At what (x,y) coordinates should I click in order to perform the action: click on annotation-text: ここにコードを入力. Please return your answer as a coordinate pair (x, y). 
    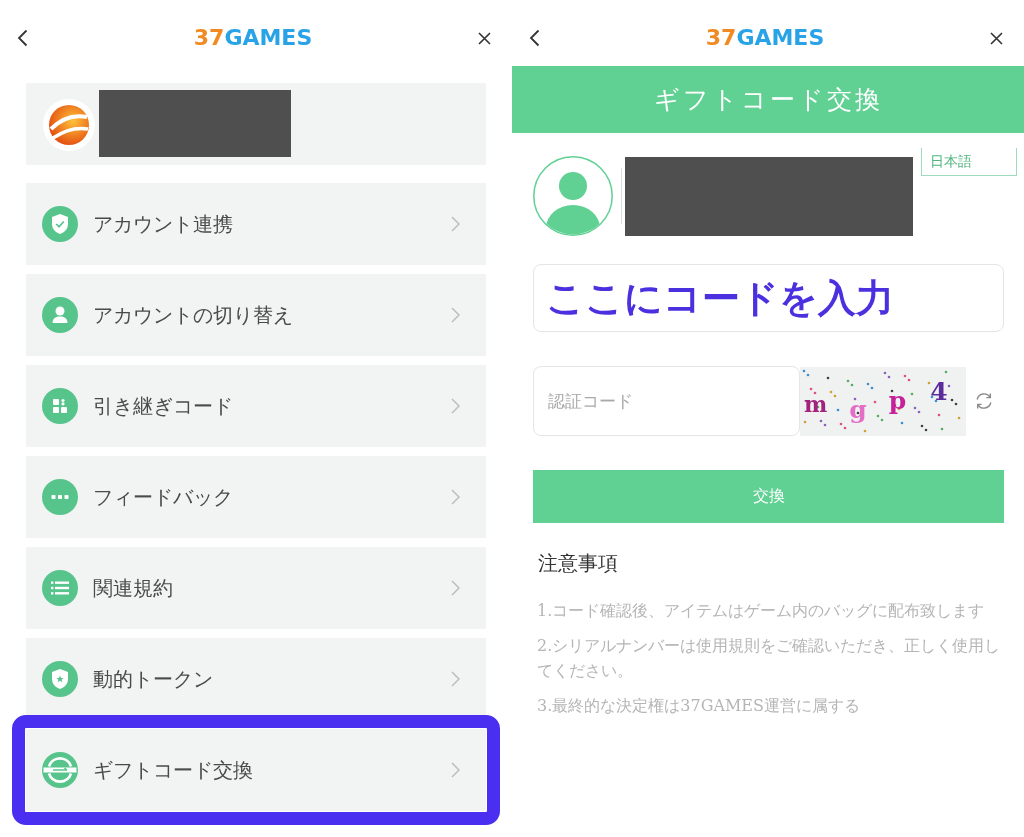
    Looking at the image, I should click on (720, 298).